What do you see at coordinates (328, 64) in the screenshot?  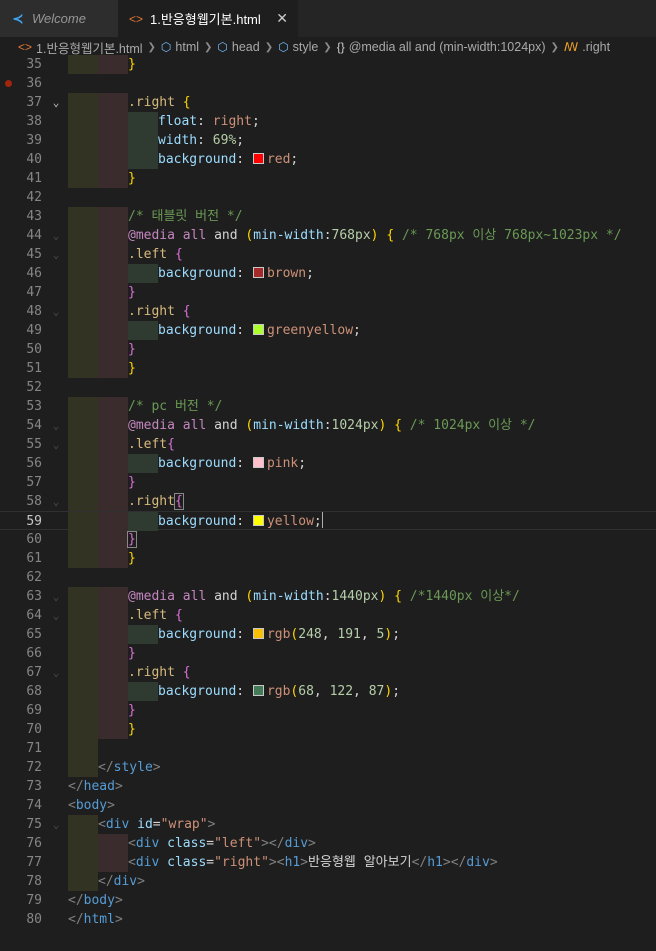 I see `code-line: 35}` at bounding box center [328, 64].